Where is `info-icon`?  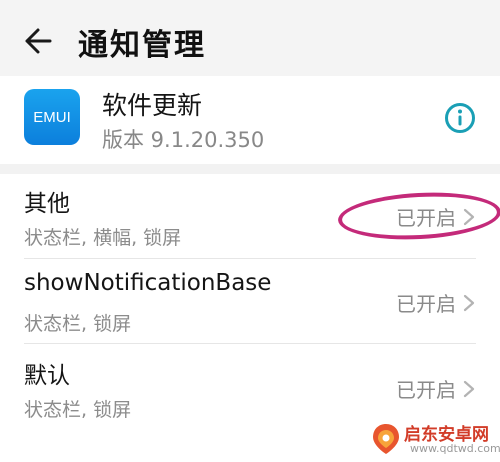
info-icon is located at coordinates (460, 118).